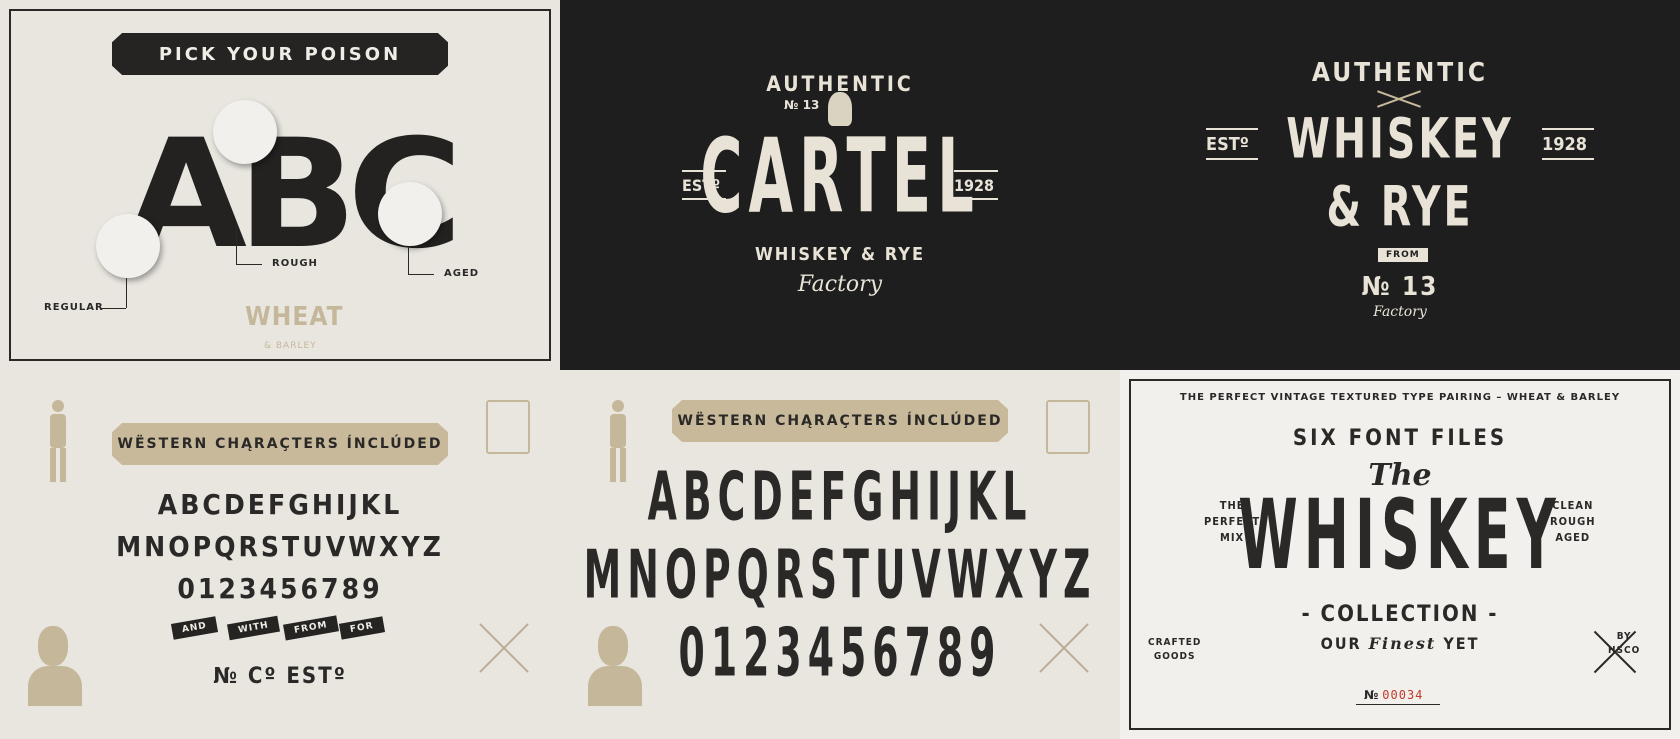 Image resolution: width=1680 pixels, height=739 pixels. I want to click on logo-wheat: WHEAT, so click(294, 317).